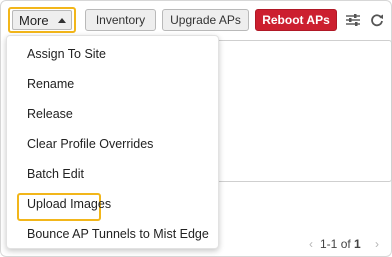 This screenshot has width=392, height=257. What do you see at coordinates (50, 84) in the screenshot?
I see `menu-item-rename: Rename` at bounding box center [50, 84].